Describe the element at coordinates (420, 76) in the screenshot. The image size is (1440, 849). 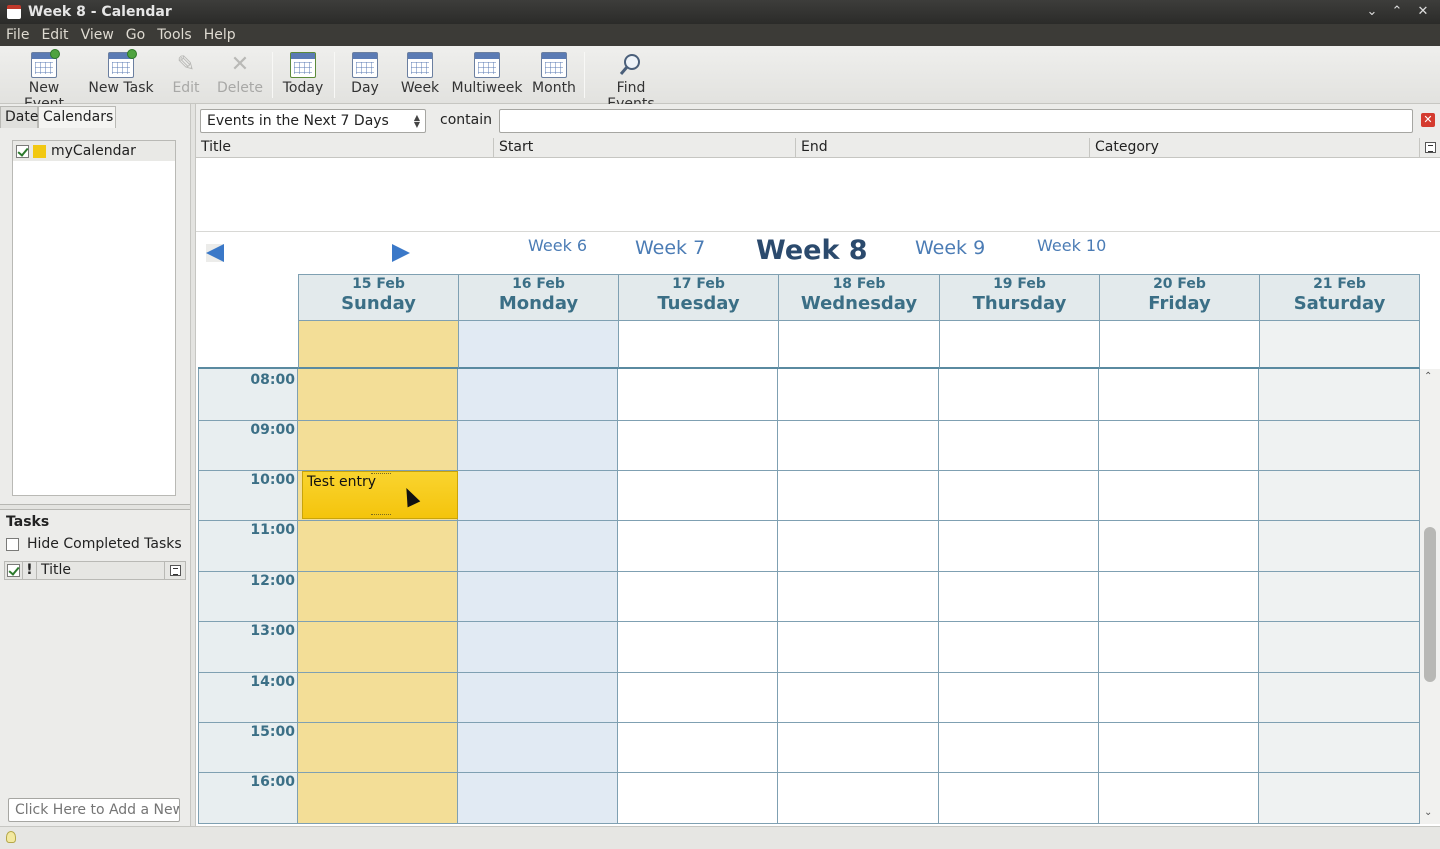
I see `week-view-button: Week` at that location.